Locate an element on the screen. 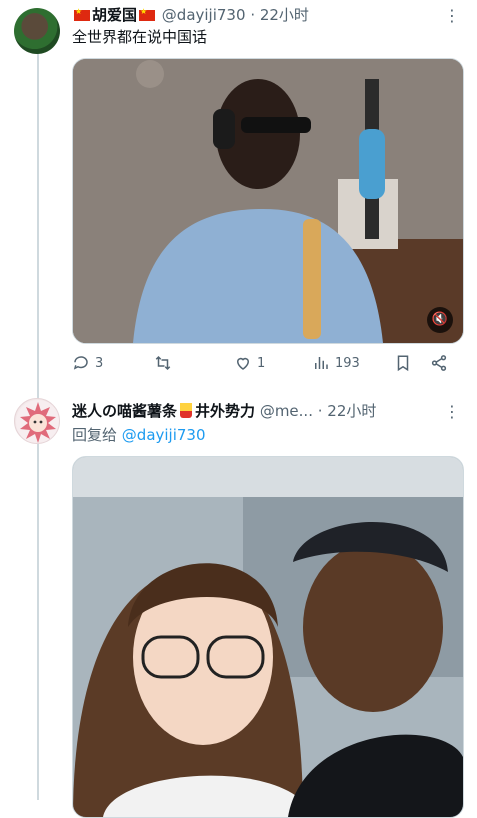 The height and width of the screenshot is (818, 477). avatar-illustration is located at coordinates (37, 421).